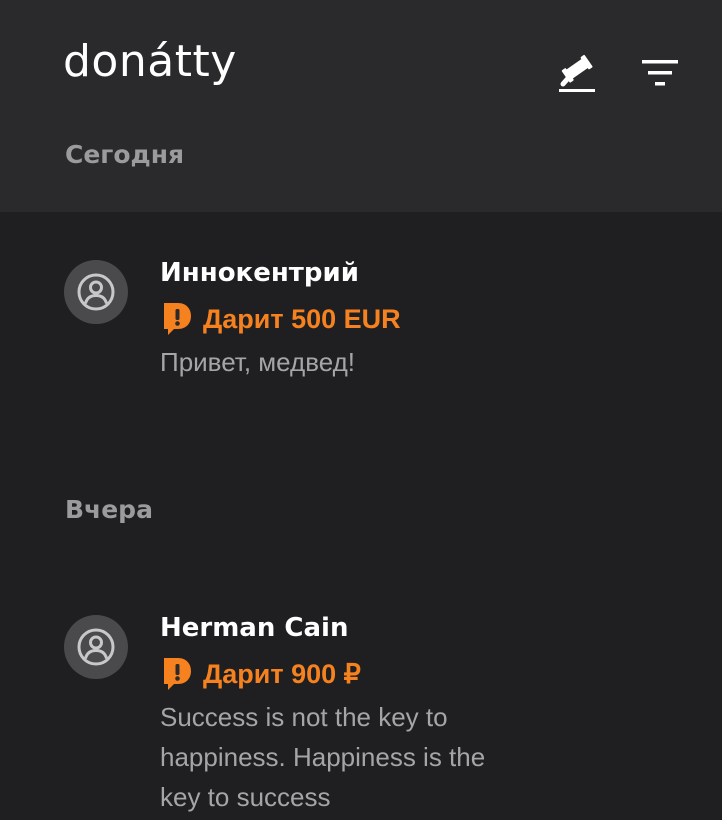  I want to click on auction-gavel-icon, so click(577, 73).